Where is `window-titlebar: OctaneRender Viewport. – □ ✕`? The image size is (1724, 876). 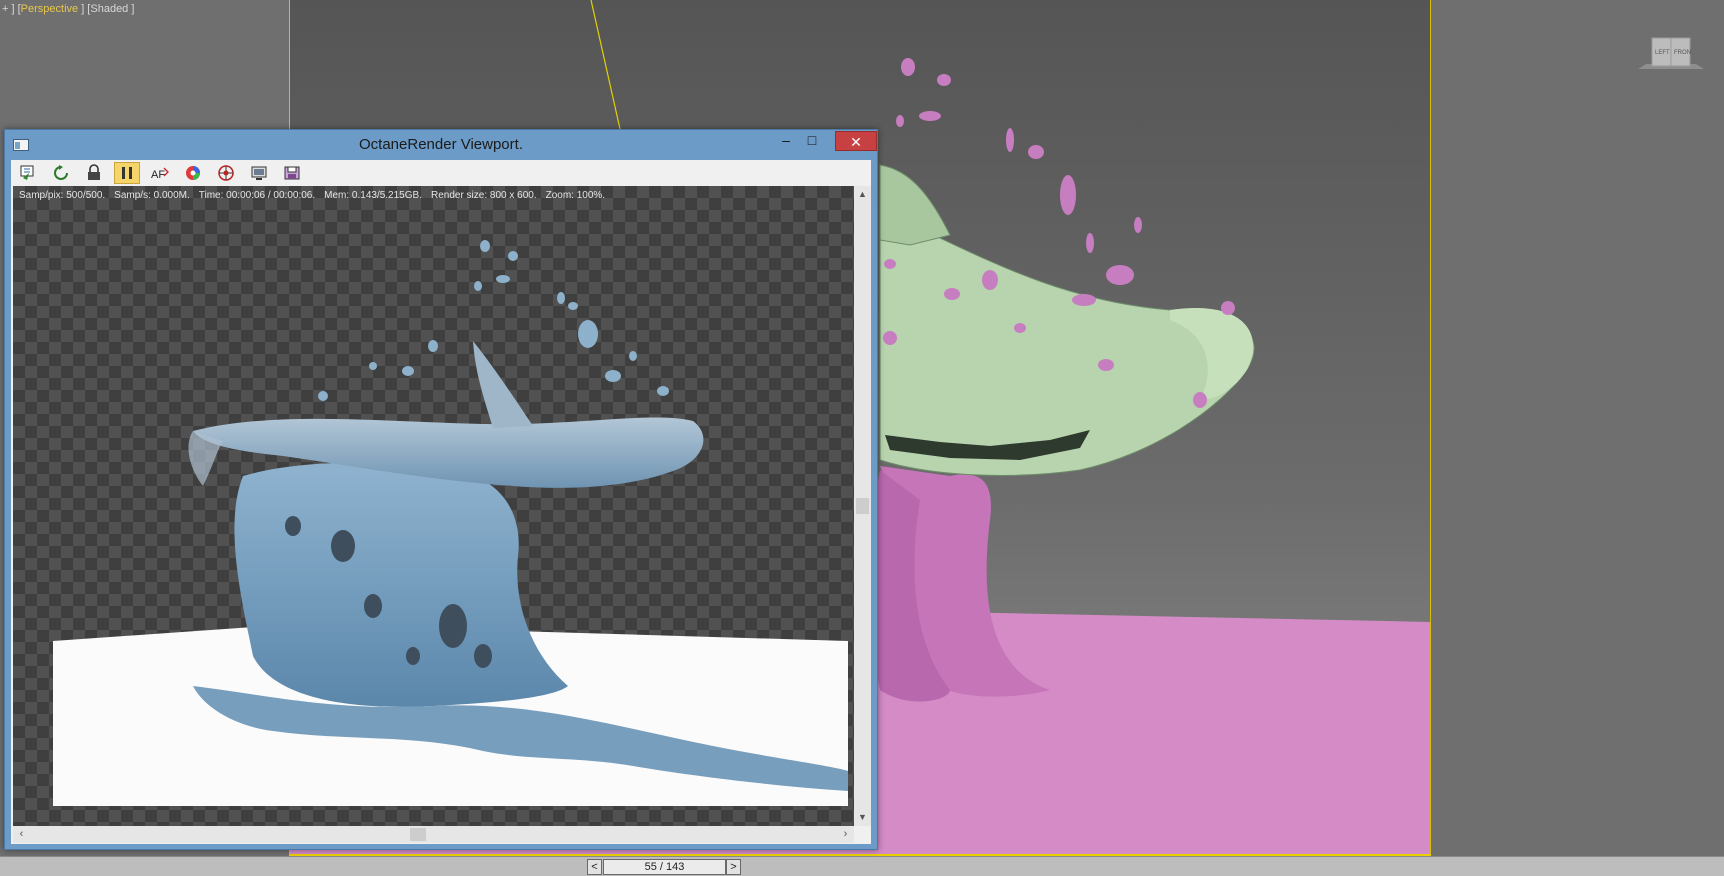 window-titlebar: OctaneRender Viewport. – □ ✕ is located at coordinates (441, 145).